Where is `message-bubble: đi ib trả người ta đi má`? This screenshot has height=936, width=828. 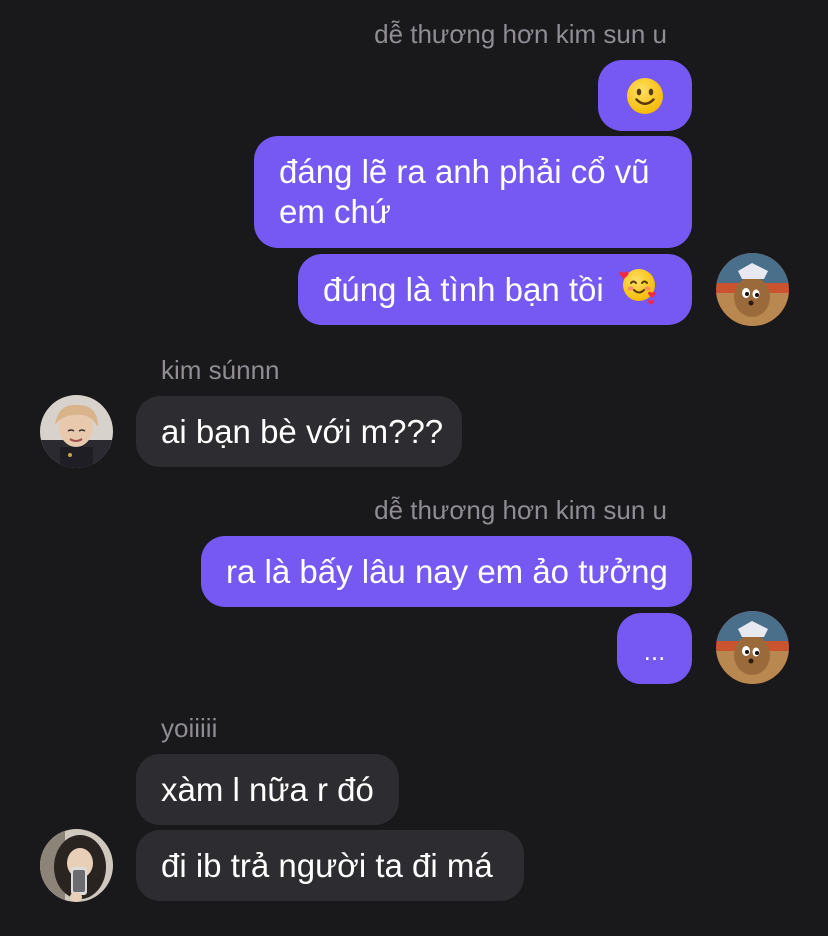 message-bubble: đi ib trả người ta đi má is located at coordinates (330, 865).